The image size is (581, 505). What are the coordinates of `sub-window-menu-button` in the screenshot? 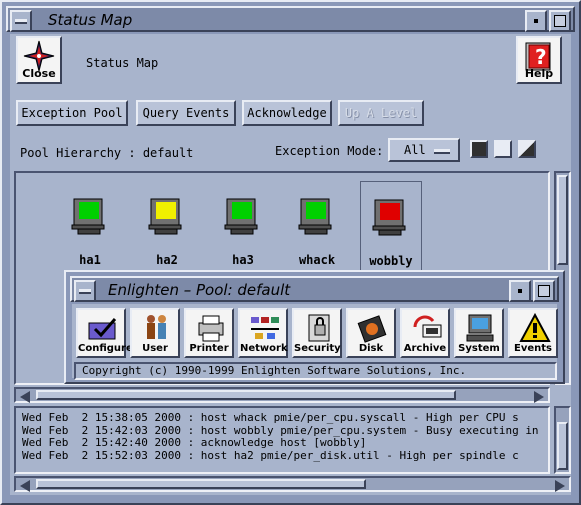 It's located at (85, 291).